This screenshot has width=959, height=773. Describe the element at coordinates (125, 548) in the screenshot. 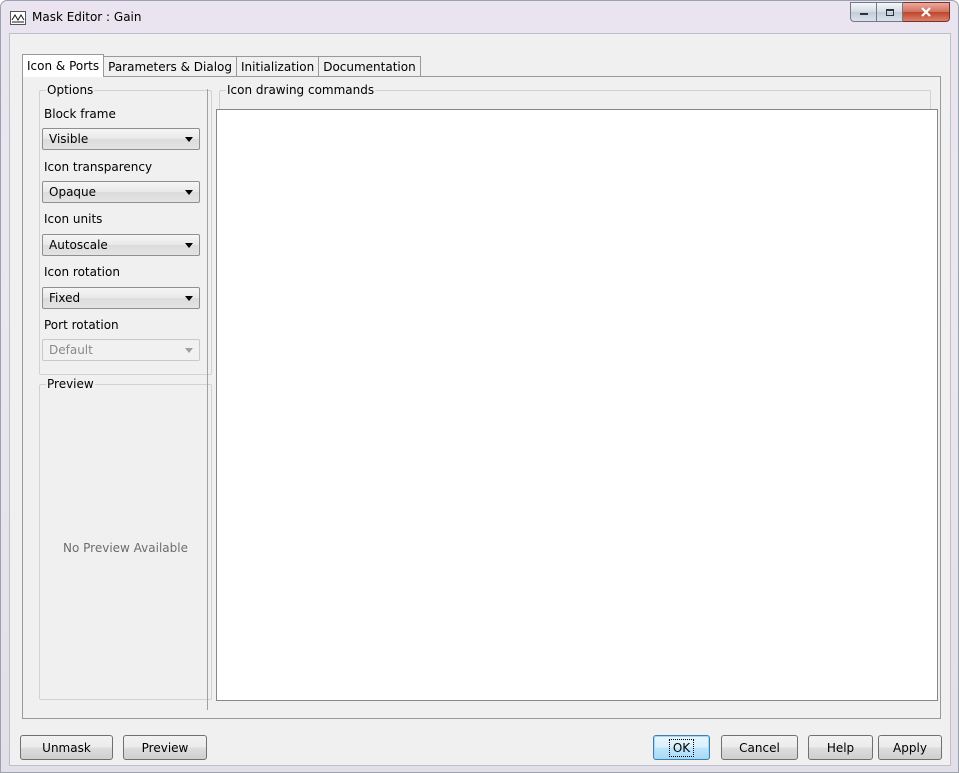

I see `no-preview-message: No Preview Available` at that location.